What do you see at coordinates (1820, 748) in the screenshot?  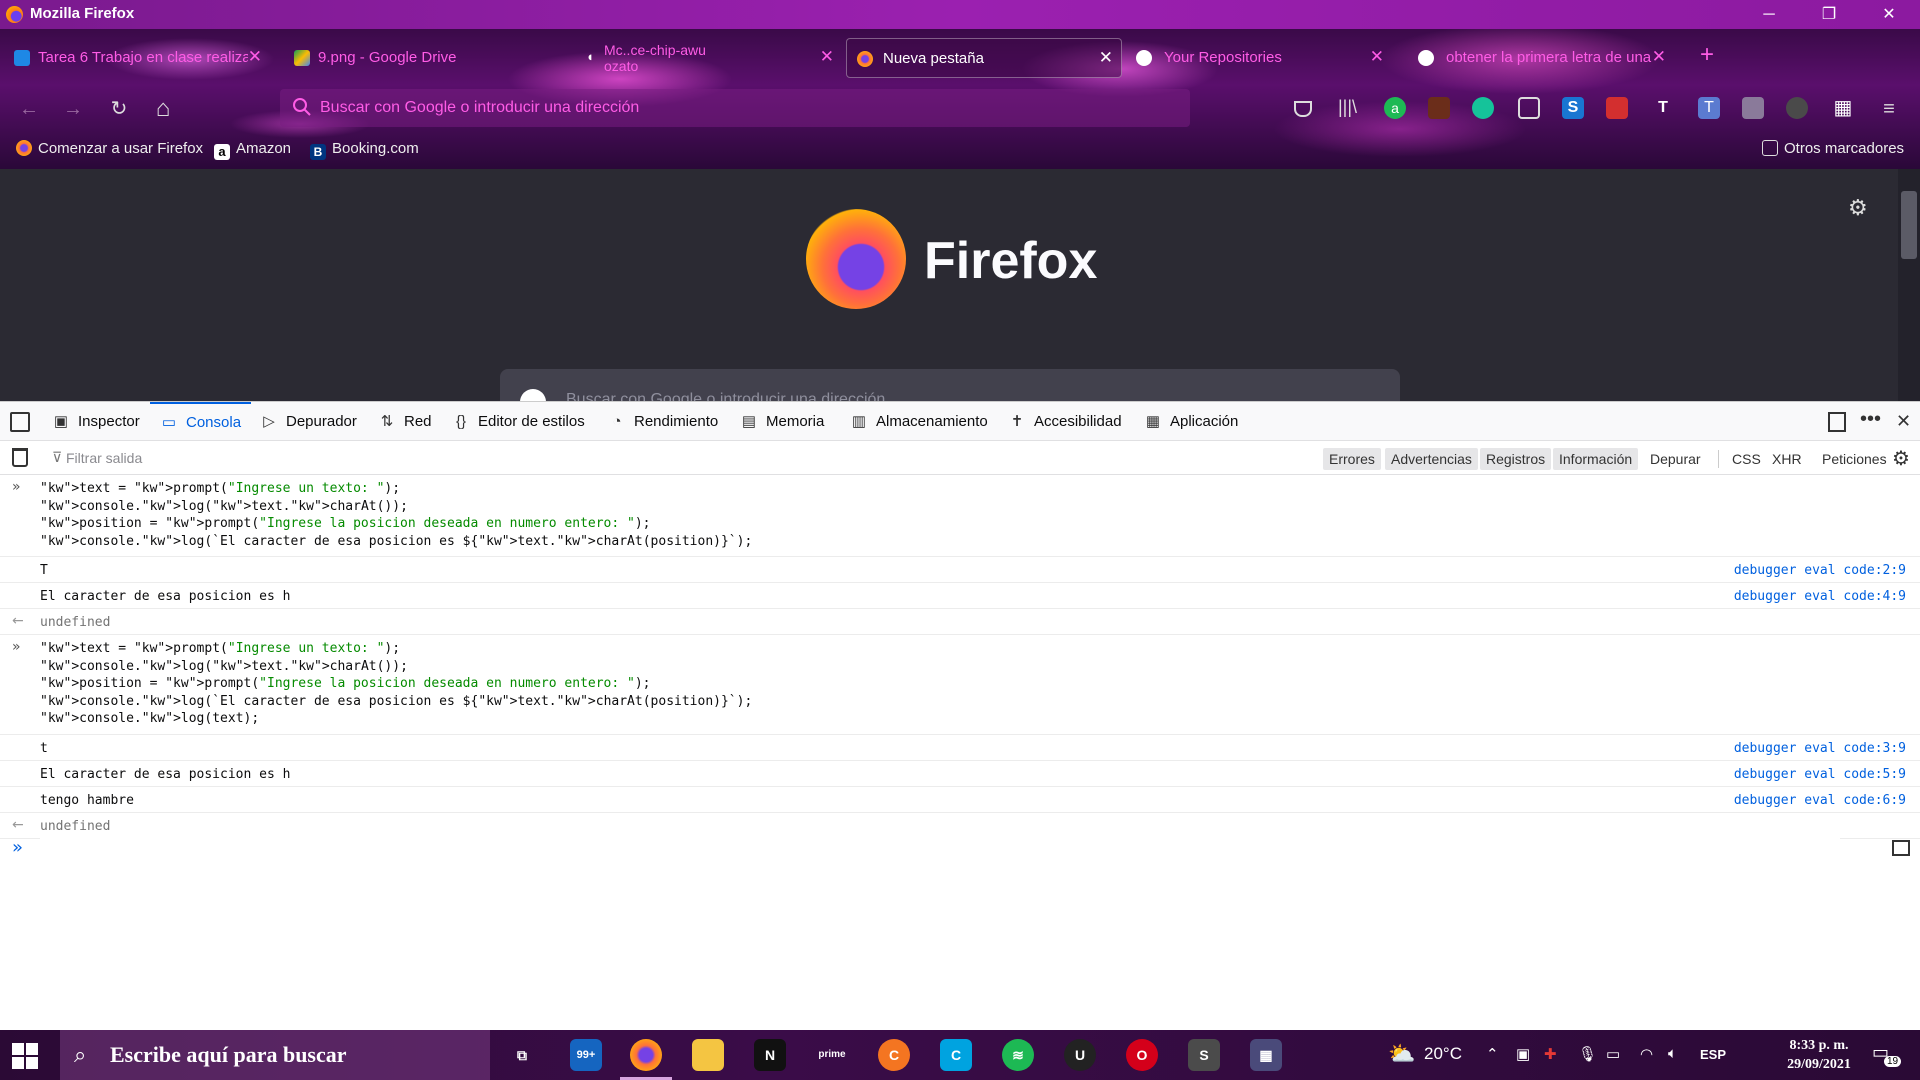 I see `source-location-link: debugger eval code:3:9` at bounding box center [1820, 748].